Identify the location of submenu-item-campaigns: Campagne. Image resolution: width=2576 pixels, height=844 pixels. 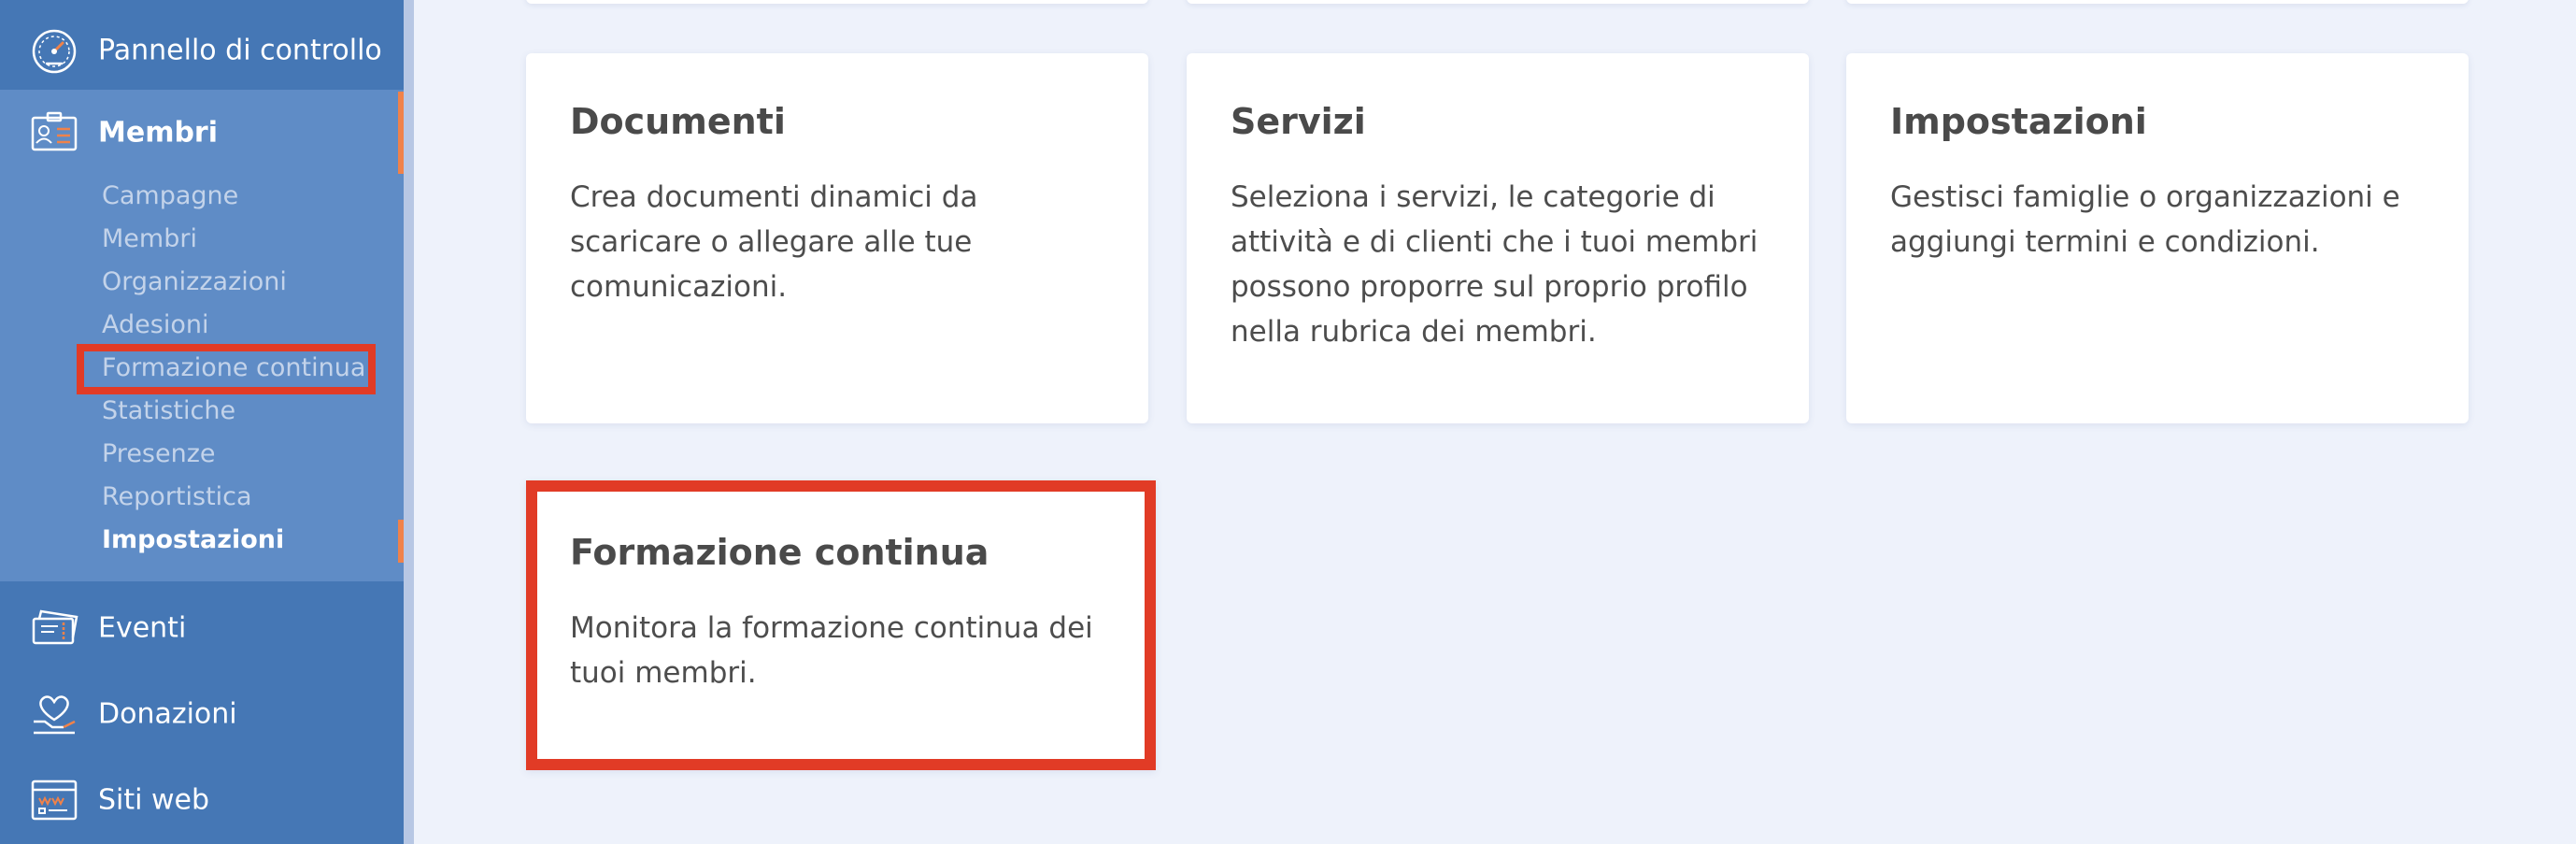
(170, 196).